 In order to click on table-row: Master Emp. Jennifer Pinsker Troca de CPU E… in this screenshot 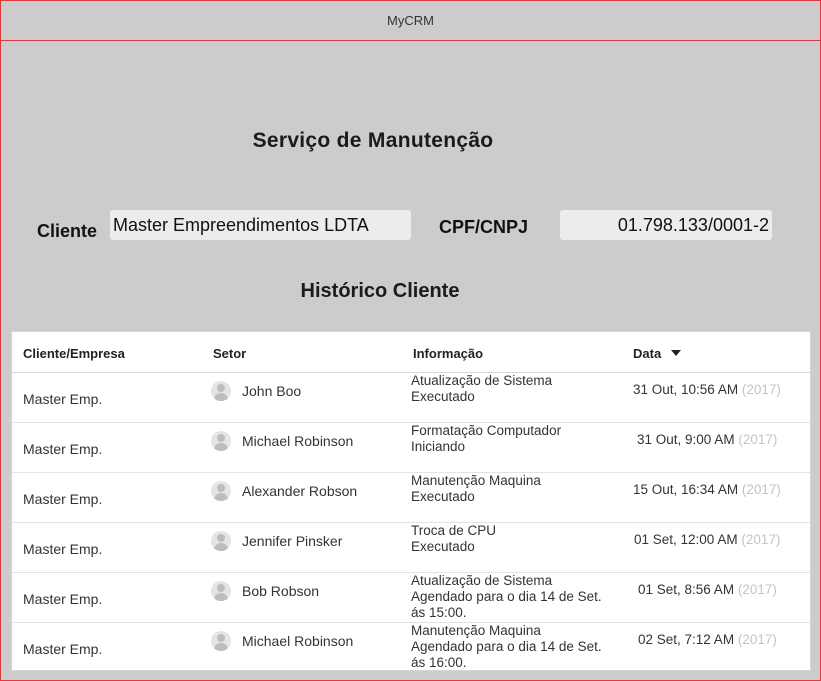, I will do `click(411, 548)`.